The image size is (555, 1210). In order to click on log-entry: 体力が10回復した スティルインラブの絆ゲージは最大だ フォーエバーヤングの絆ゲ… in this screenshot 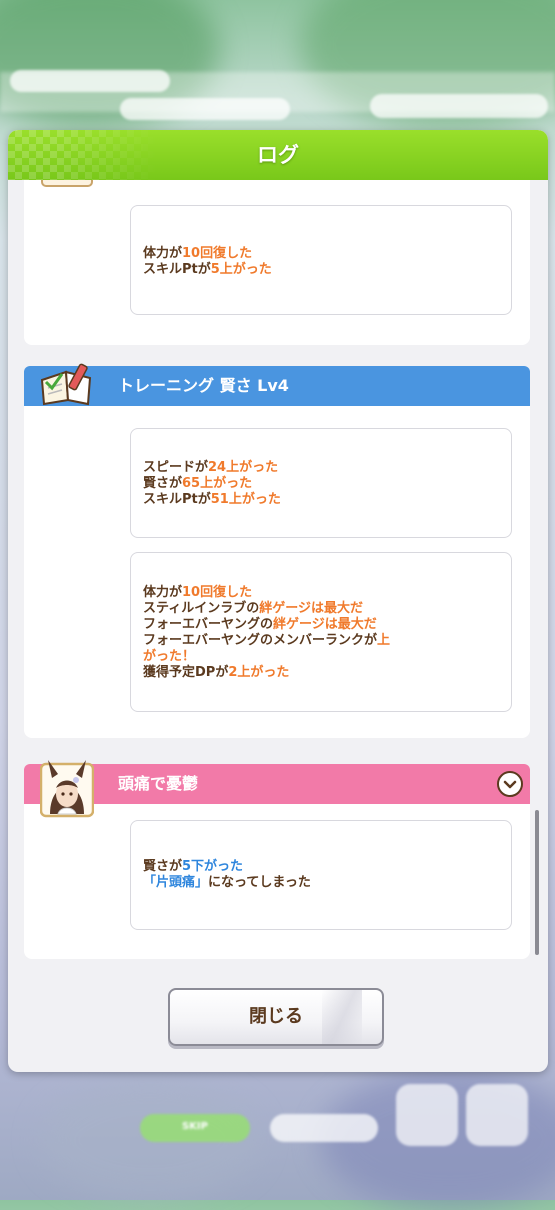, I will do `click(321, 632)`.